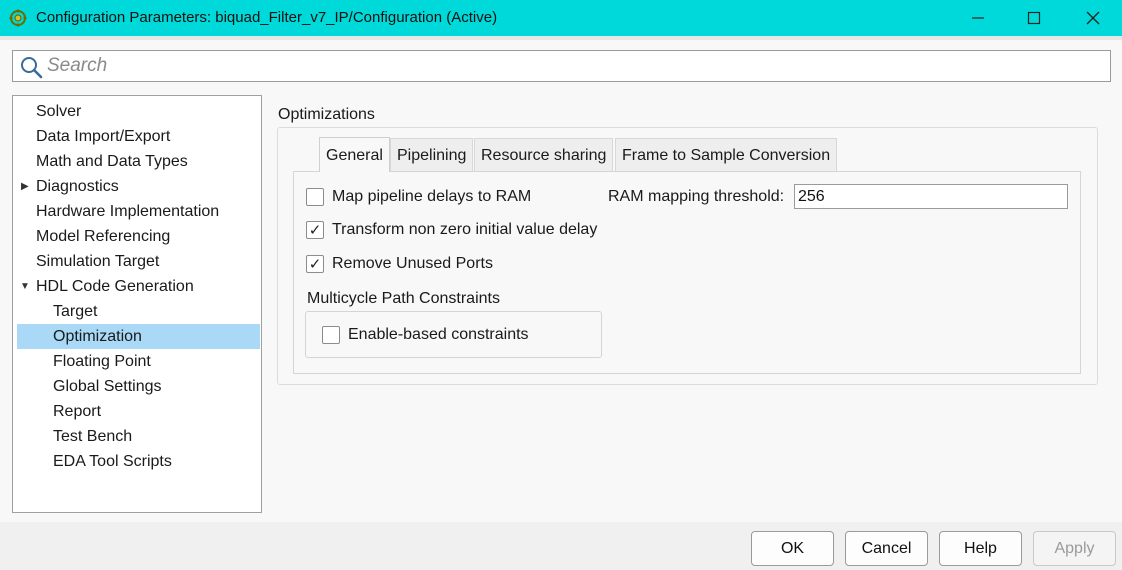 The width and height of the screenshot is (1122, 570). What do you see at coordinates (572, 66) in the screenshot?
I see `search-input` at bounding box center [572, 66].